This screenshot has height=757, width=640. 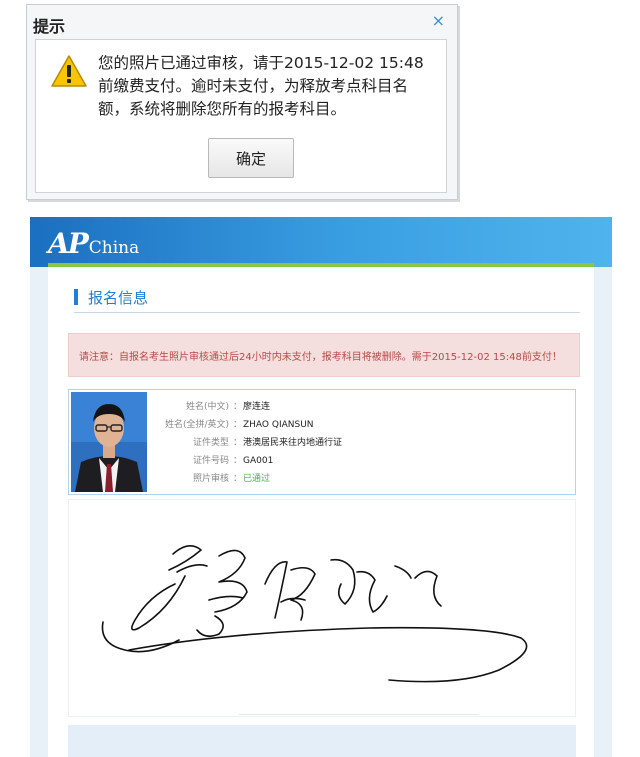 I want to click on photo-status-badge: 已通过, so click(x=257, y=479).